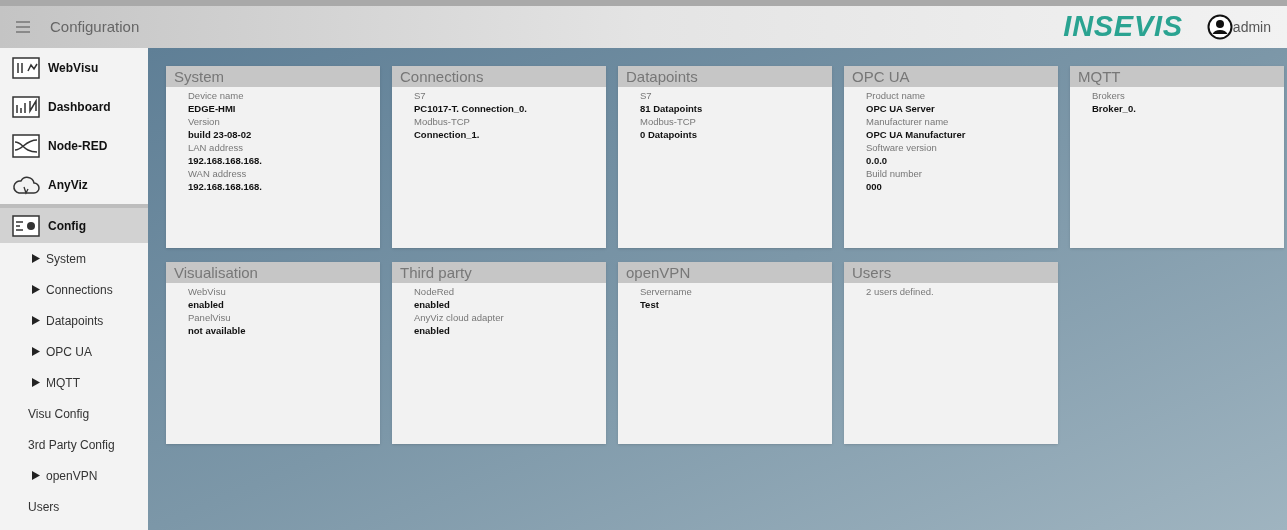  Describe the element at coordinates (210, 317) in the screenshot. I see `field-label: PanelVisu` at that location.